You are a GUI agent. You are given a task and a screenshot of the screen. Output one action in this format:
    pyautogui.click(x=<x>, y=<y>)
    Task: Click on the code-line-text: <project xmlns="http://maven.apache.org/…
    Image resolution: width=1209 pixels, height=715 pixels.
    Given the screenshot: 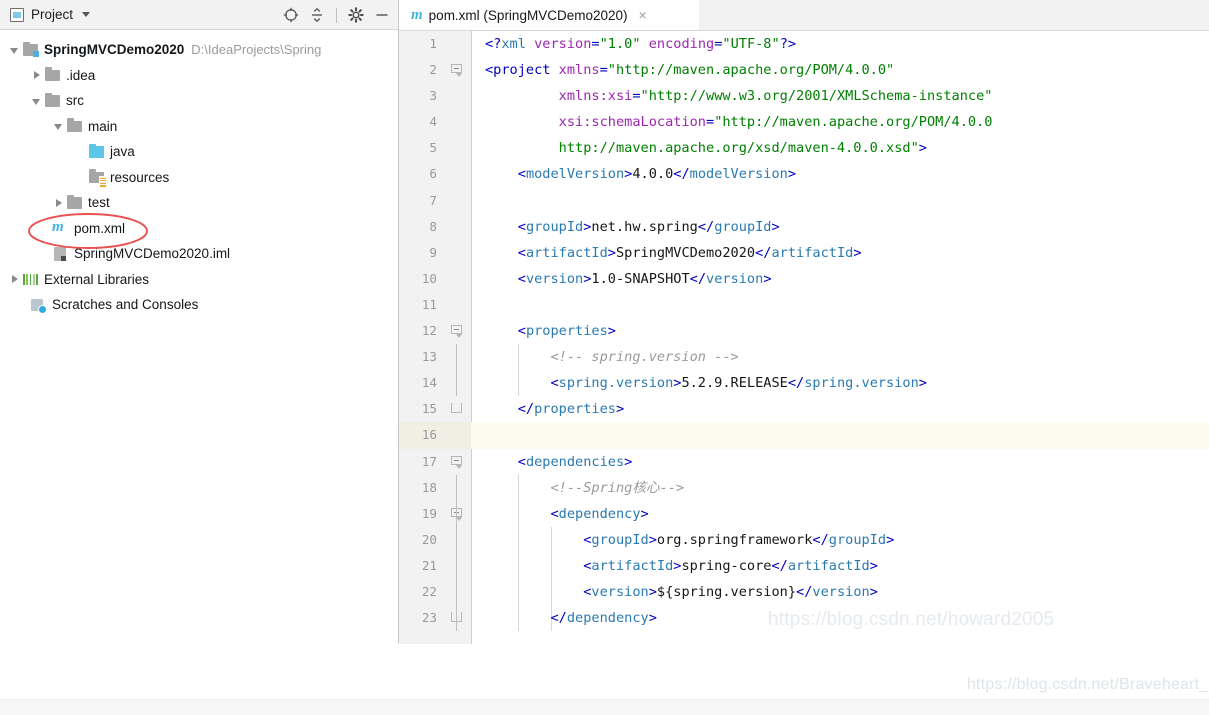 What is the action you would take?
    pyautogui.click(x=690, y=70)
    